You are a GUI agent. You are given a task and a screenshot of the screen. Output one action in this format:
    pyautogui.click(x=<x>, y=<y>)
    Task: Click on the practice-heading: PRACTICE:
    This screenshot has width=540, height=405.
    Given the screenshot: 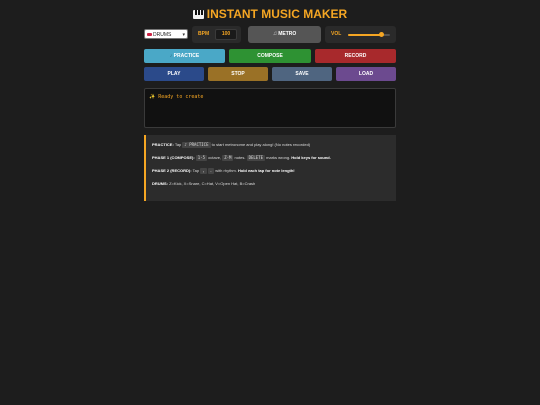 What is the action you would take?
    pyautogui.click(x=163, y=144)
    